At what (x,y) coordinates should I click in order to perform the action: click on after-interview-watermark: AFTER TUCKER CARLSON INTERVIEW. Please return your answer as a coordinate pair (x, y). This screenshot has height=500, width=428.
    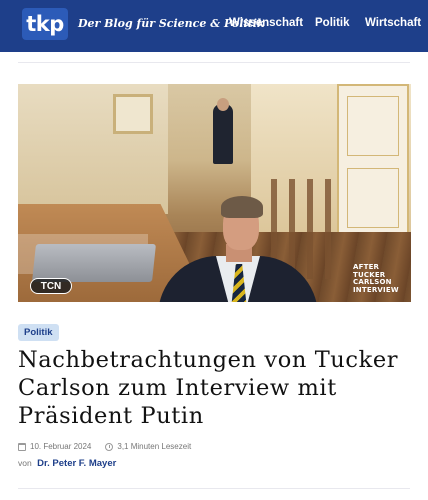
    Looking at the image, I should click on (377, 278).